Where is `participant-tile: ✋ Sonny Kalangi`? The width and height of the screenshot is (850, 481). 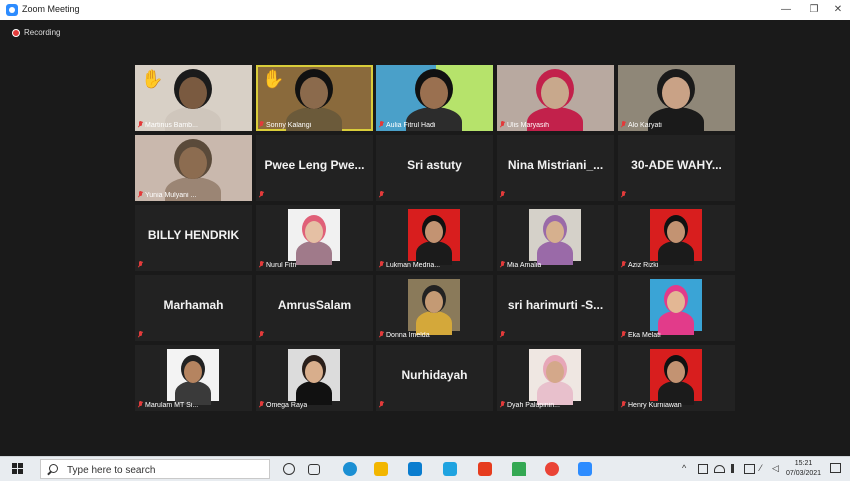
participant-tile: ✋ Sonny Kalangi is located at coordinates (314, 98).